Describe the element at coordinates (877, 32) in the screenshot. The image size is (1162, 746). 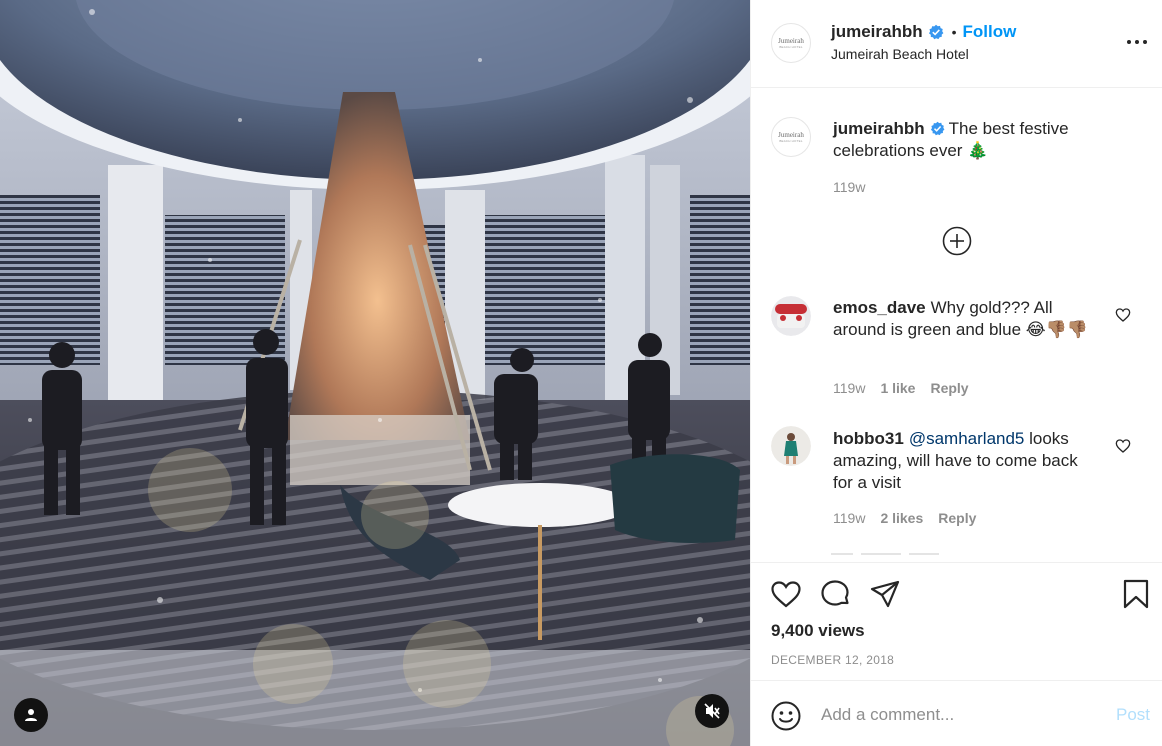
I see `author-username: jumeirahbh` at that location.